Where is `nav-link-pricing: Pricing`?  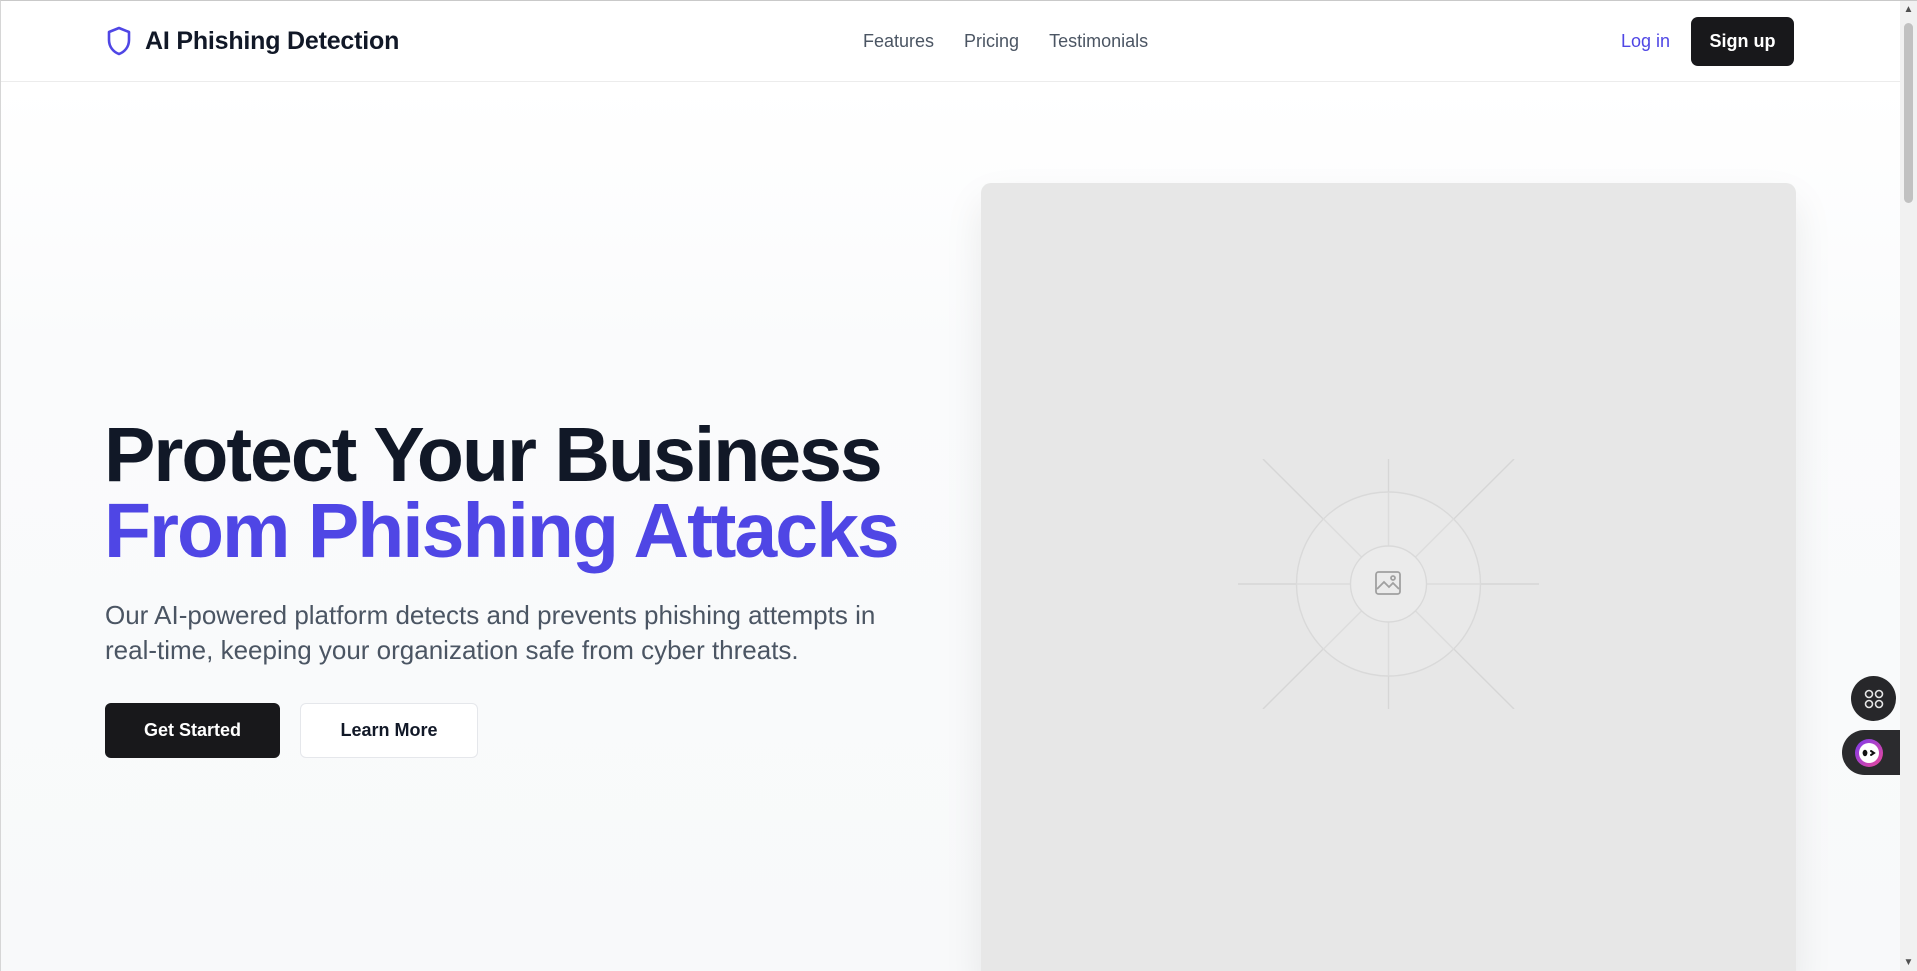
nav-link-pricing: Pricing is located at coordinates (991, 41).